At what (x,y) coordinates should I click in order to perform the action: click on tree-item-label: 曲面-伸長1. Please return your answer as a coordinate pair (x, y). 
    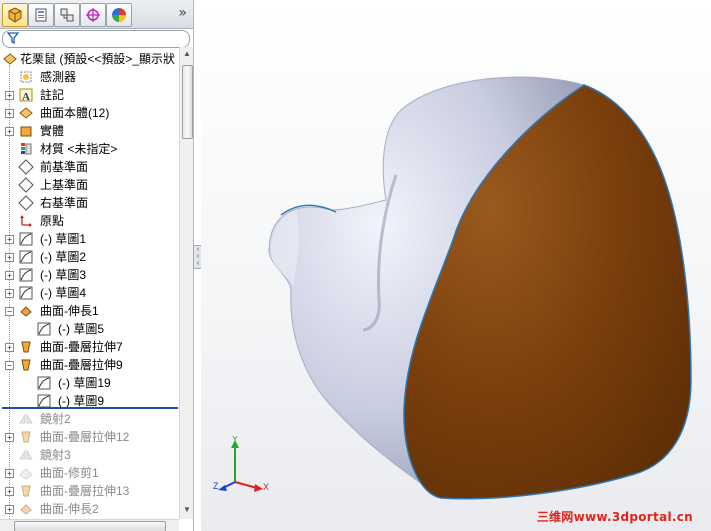
    Looking at the image, I should click on (69, 311).